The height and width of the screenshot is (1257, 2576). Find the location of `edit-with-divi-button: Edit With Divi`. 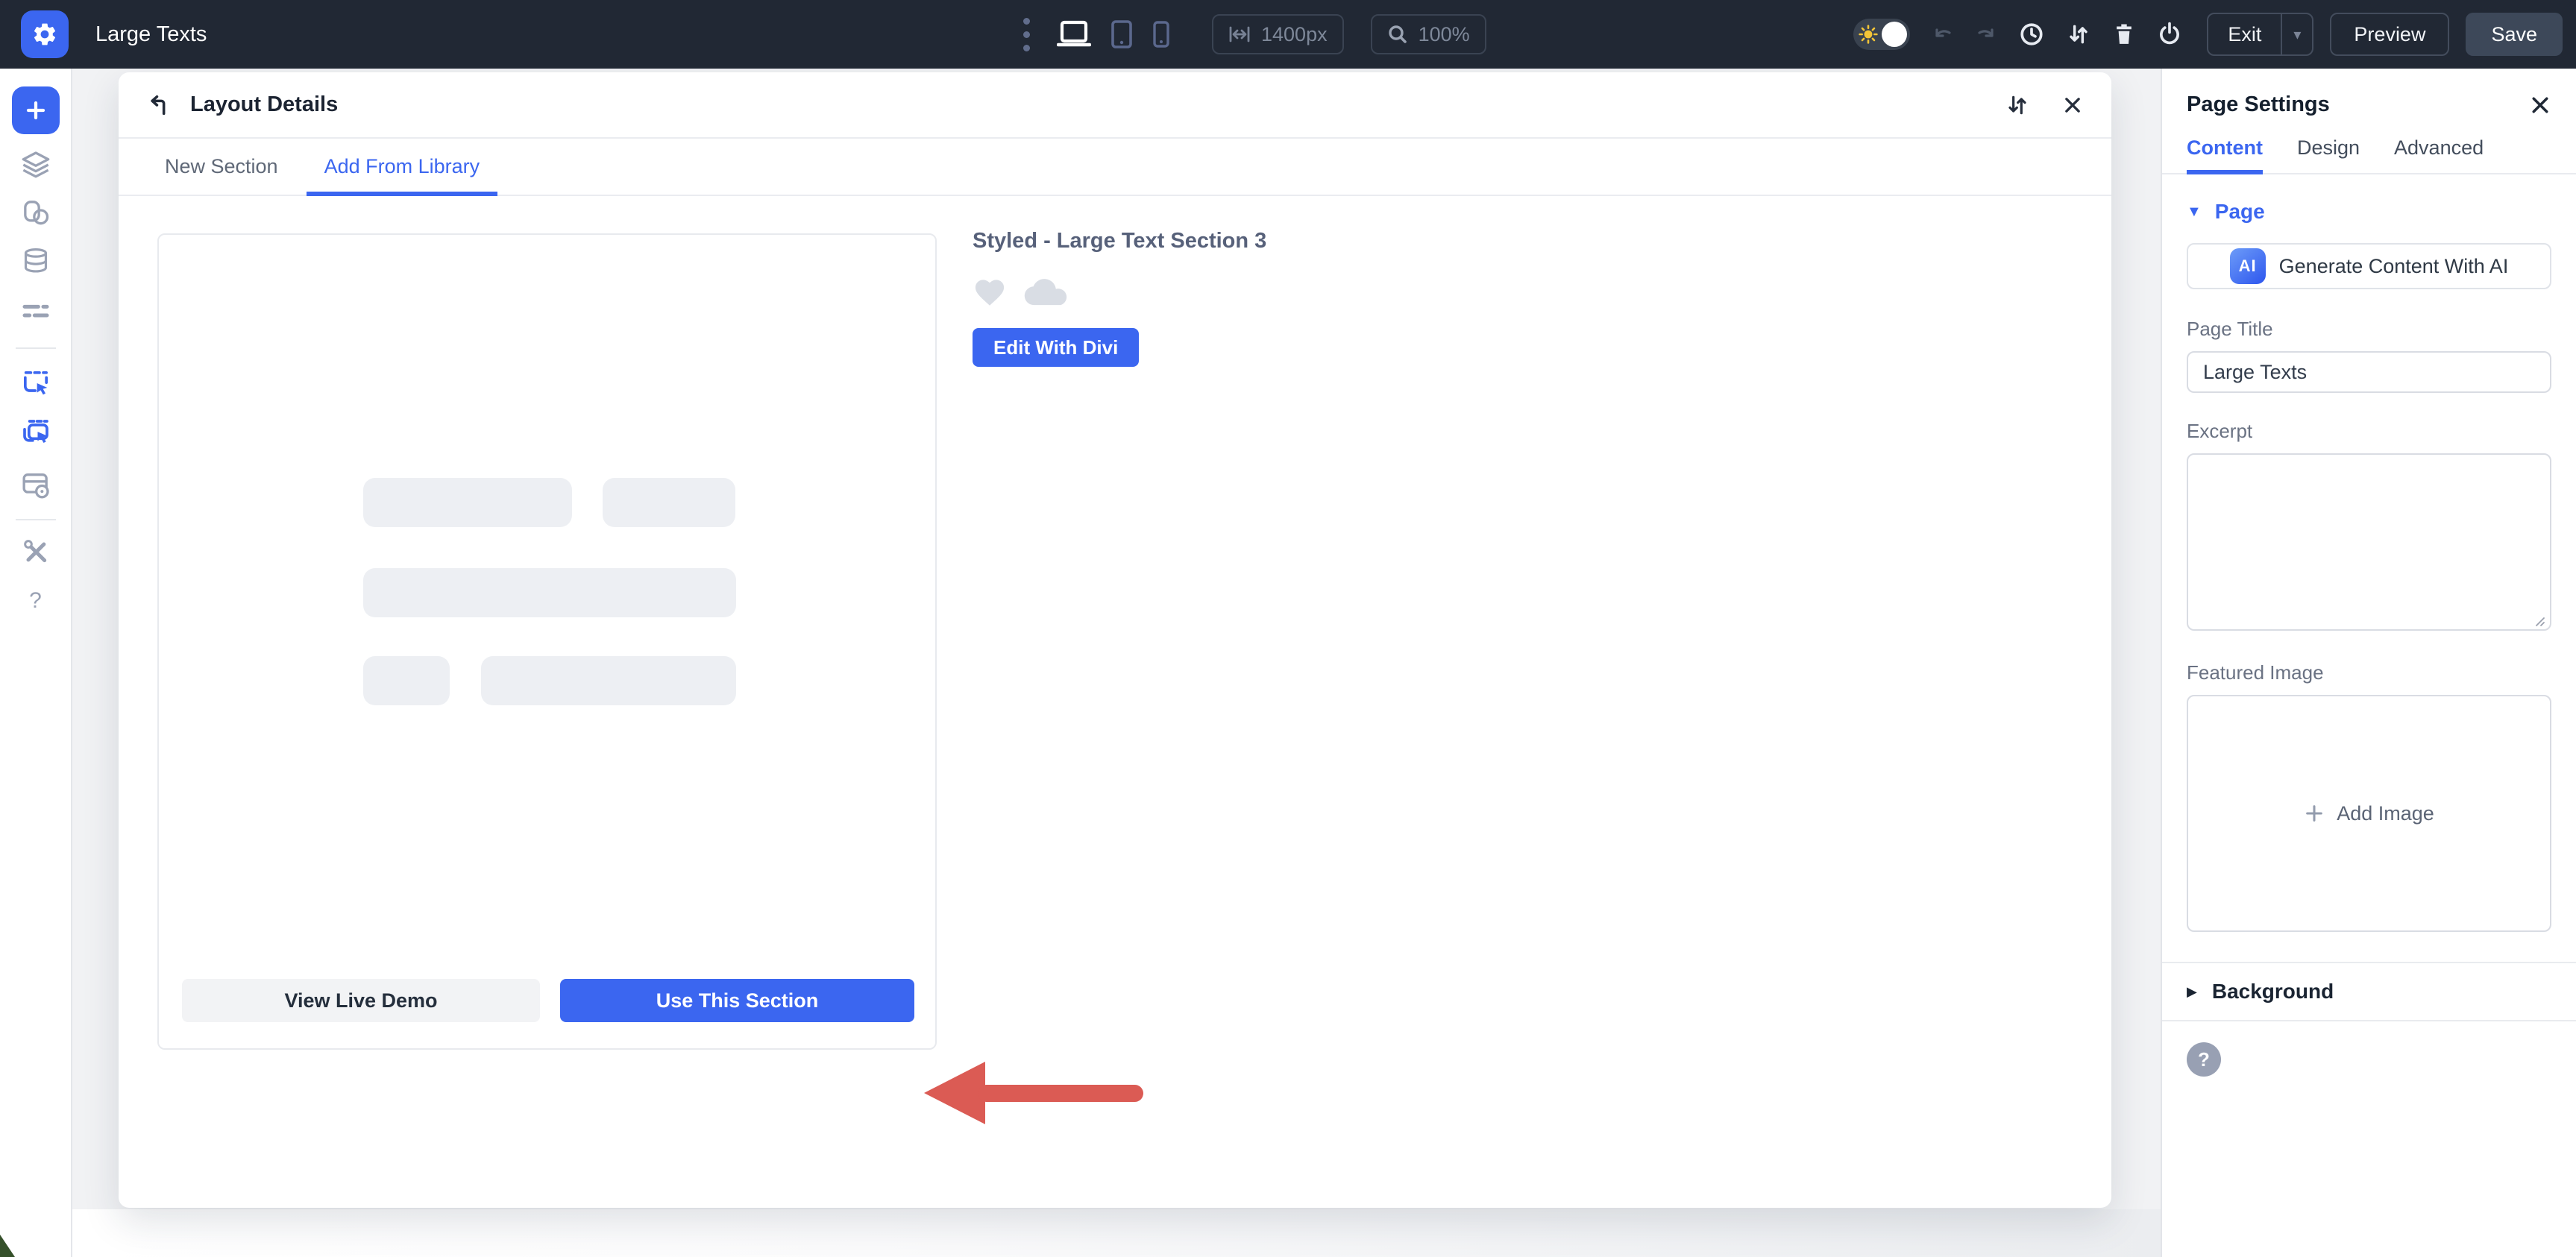

edit-with-divi-button: Edit With Divi is located at coordinates (1057, 347).